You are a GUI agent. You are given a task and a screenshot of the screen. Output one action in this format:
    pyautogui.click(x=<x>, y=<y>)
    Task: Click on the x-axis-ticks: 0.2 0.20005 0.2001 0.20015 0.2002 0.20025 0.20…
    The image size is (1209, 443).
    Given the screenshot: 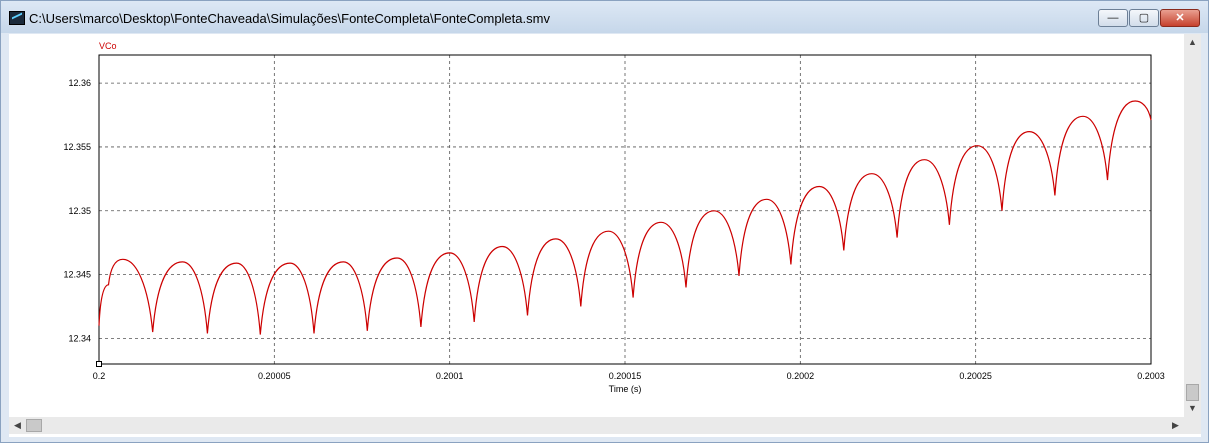 What is the action you would take?
    pyautogui.click(x=629, y=376)
    